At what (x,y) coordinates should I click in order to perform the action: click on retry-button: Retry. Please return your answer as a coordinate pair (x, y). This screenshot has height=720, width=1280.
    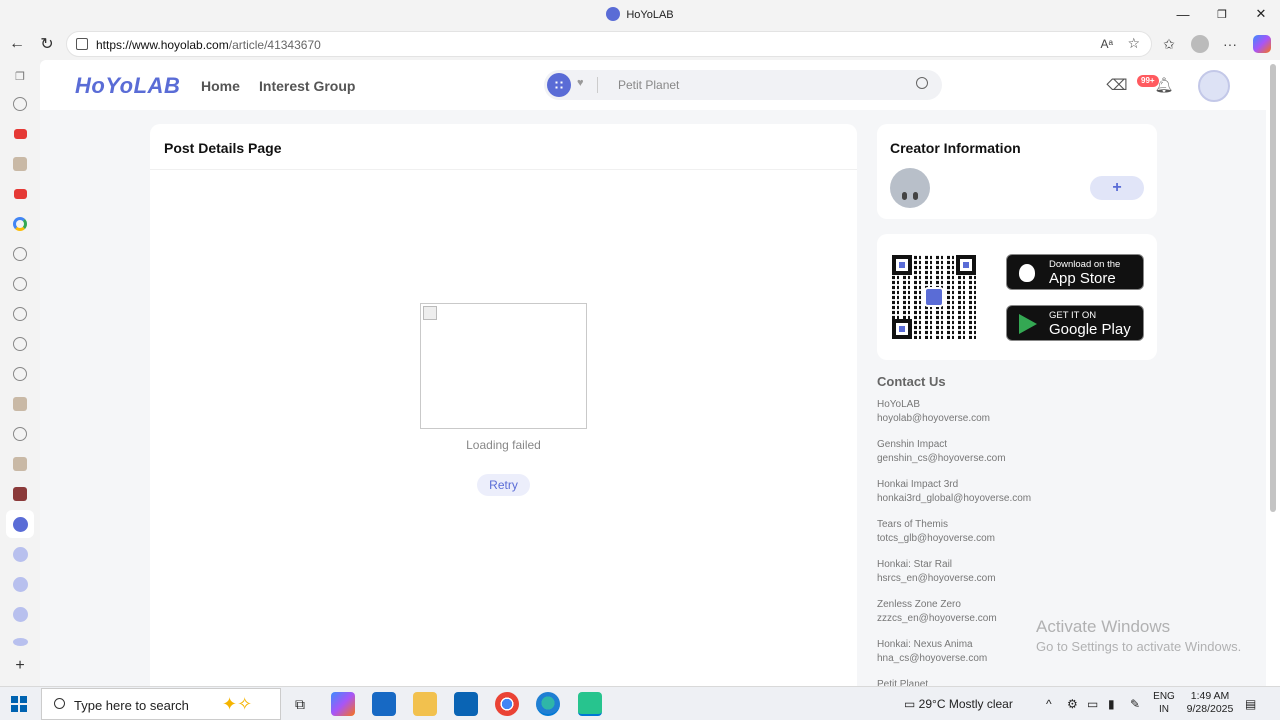
    Looking at the image, I should click on (503, 485).